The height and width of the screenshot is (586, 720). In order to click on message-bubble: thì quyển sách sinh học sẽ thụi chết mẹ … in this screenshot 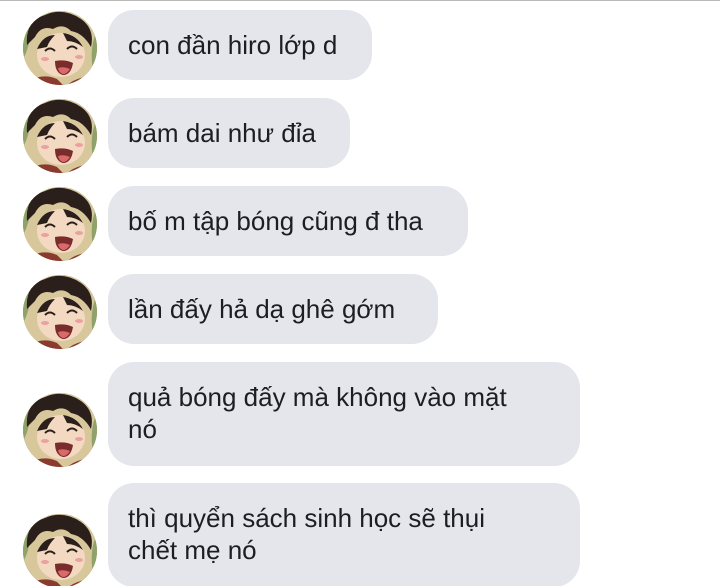, I will do `click(344, 534)`.